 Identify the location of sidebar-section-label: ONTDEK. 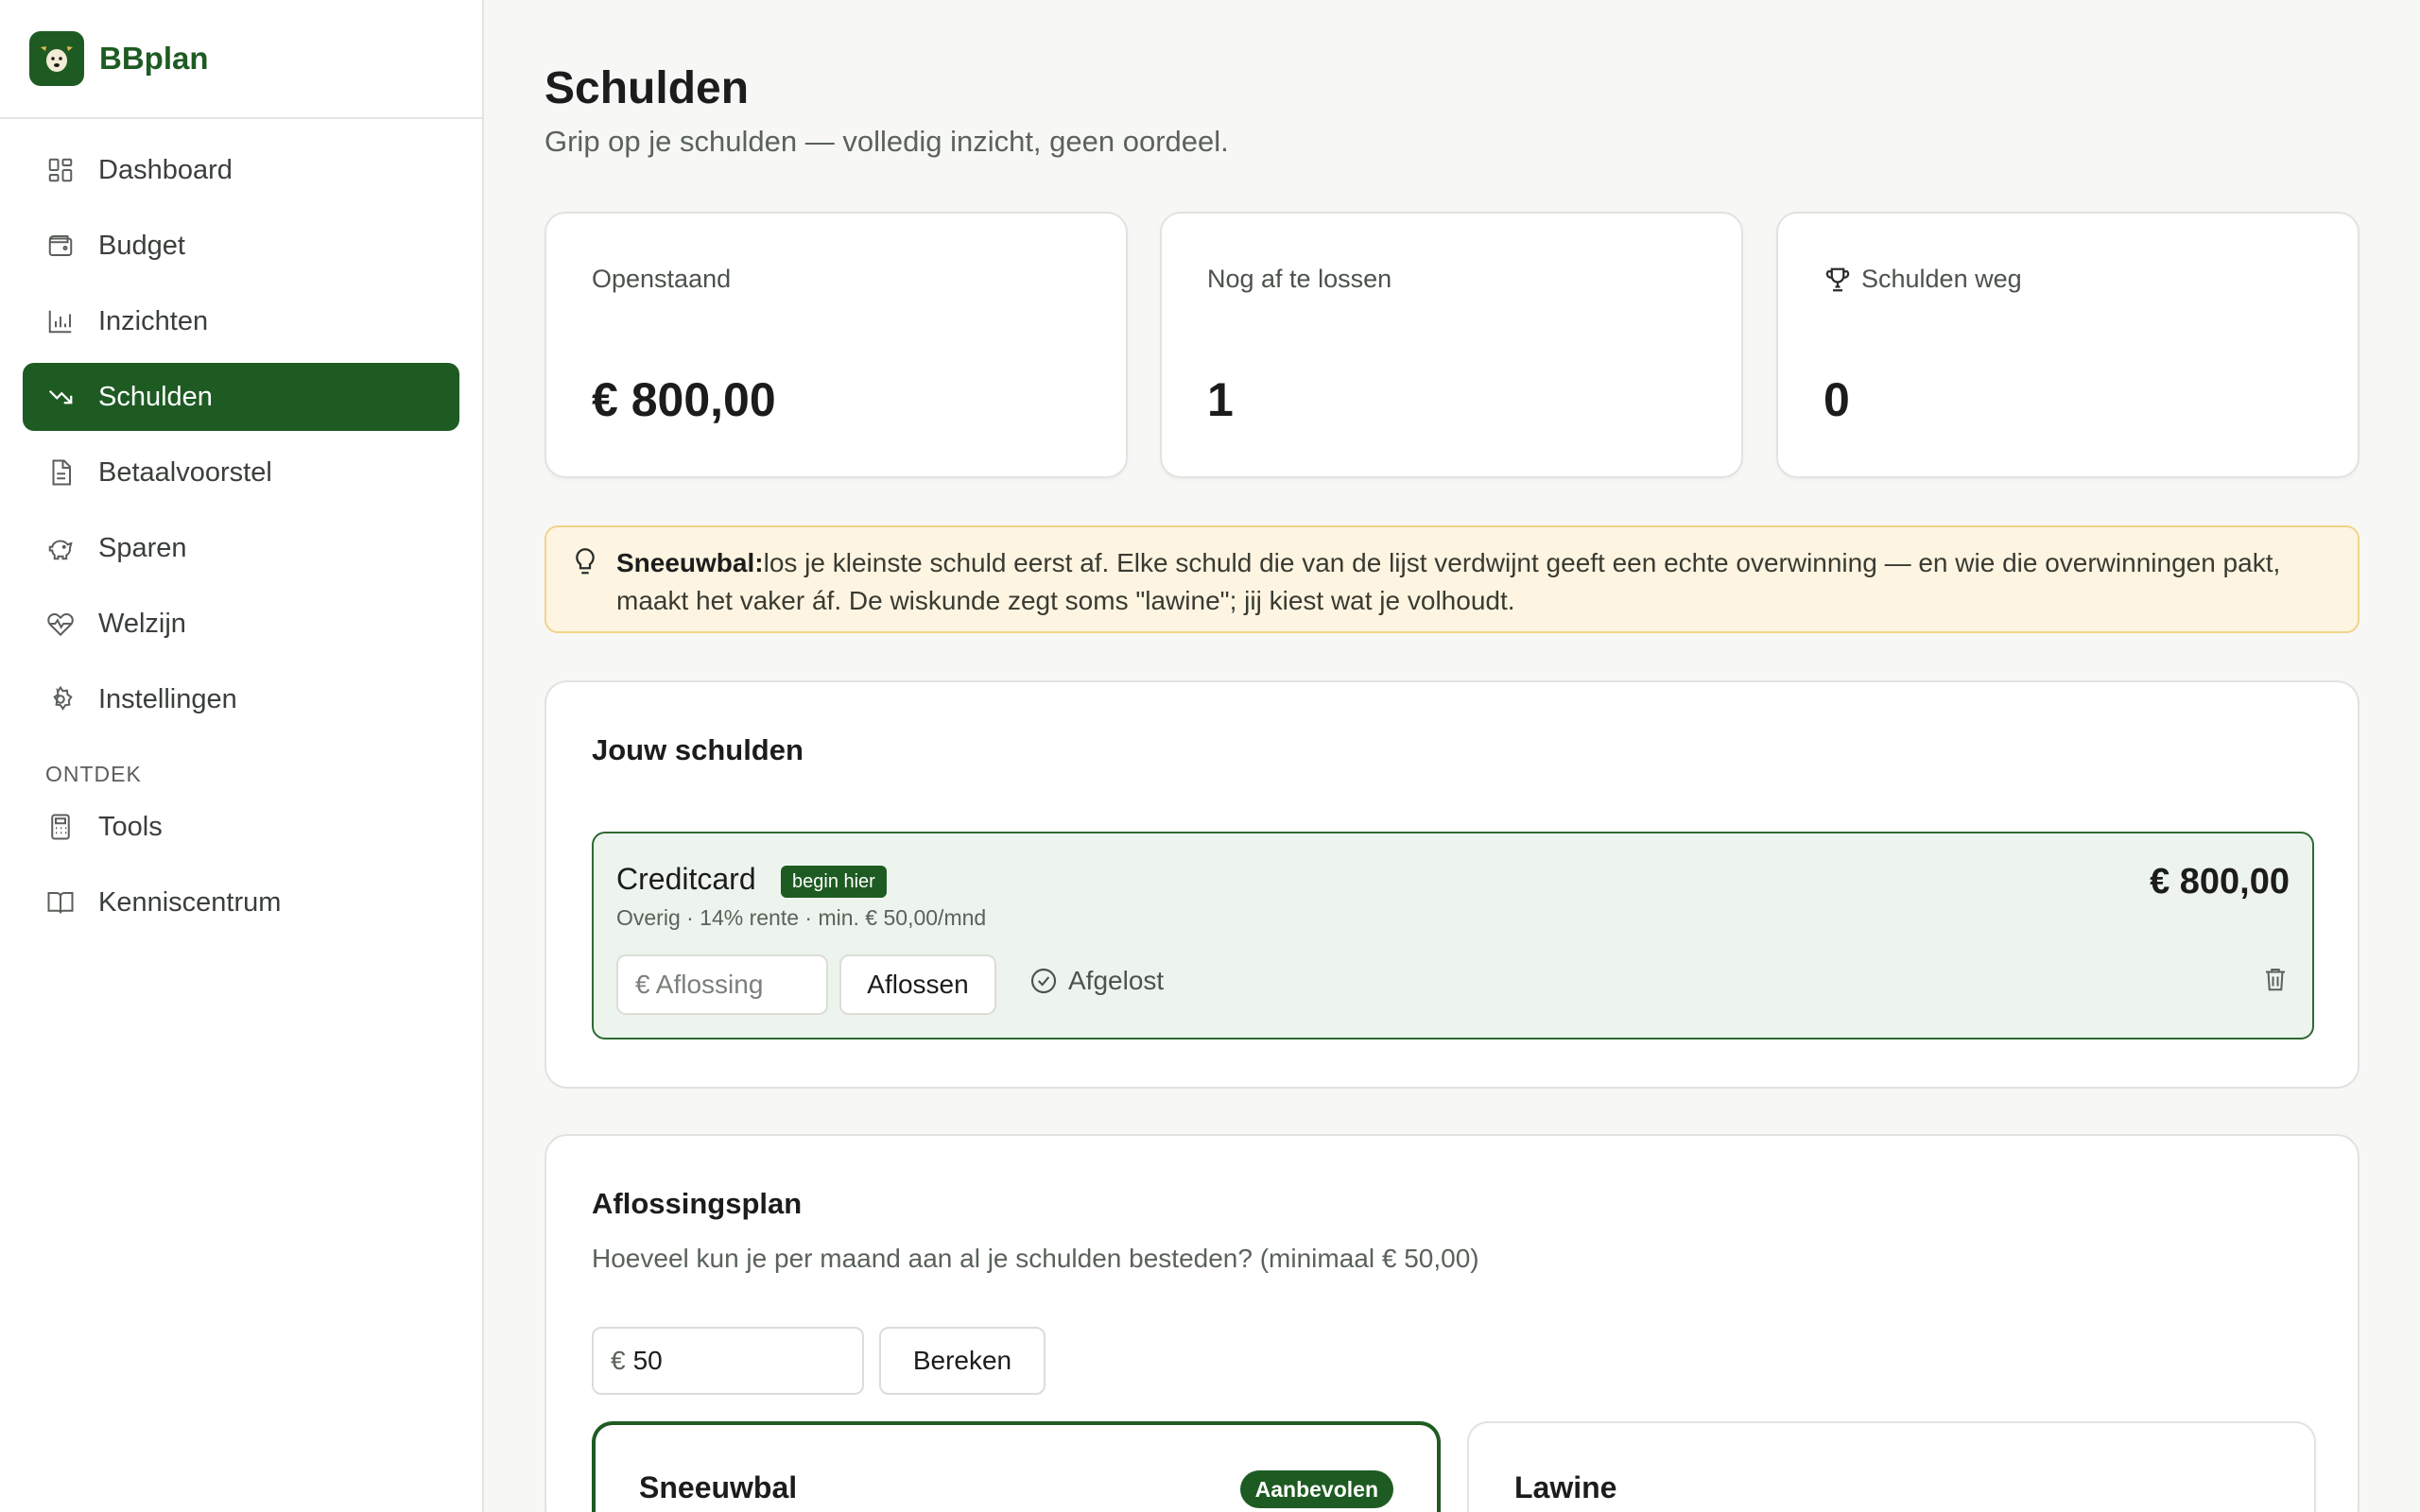
(93, 774).